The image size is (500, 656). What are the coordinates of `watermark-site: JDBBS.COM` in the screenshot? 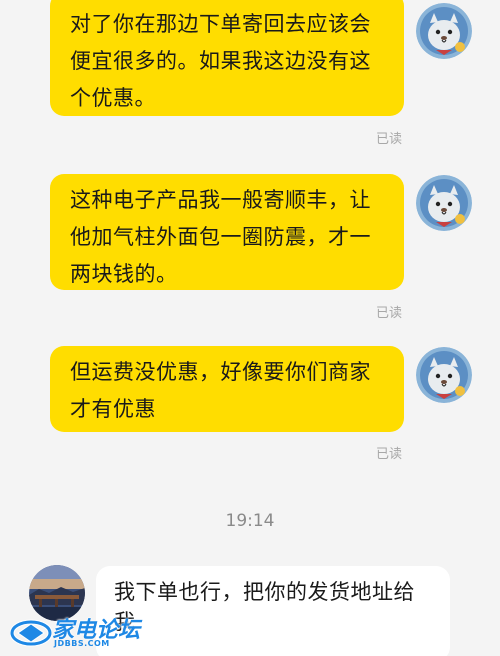 It's located at (82, 643).